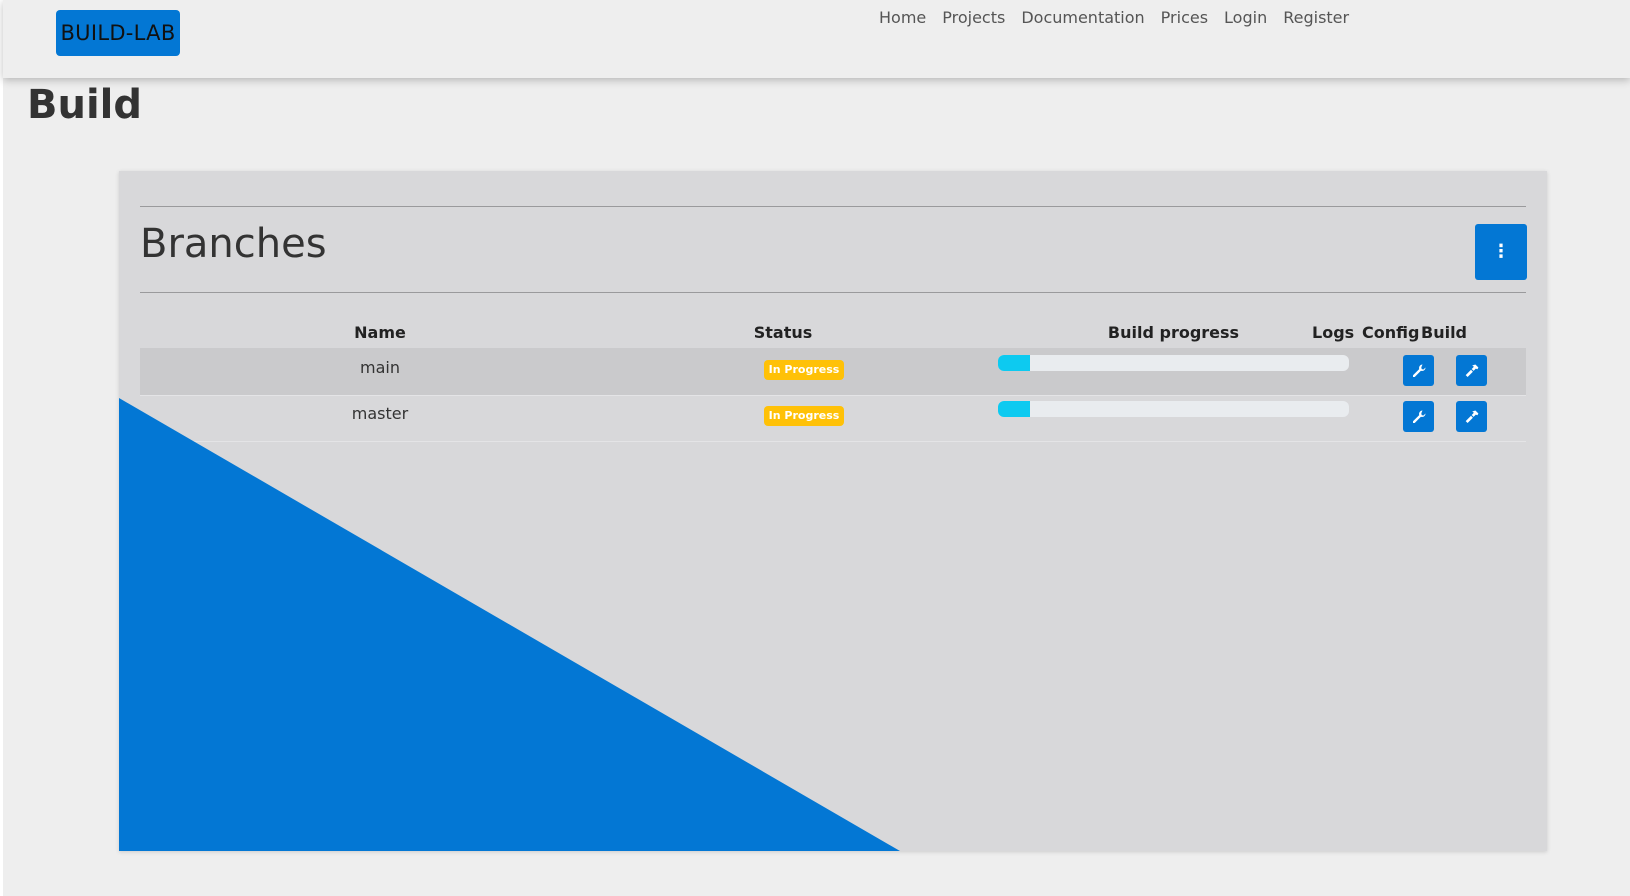  What do you see at coordinates (1333, 332) in the screenshot?
I see `column-header-logs: Logs` at bounding box center [1333, 332].